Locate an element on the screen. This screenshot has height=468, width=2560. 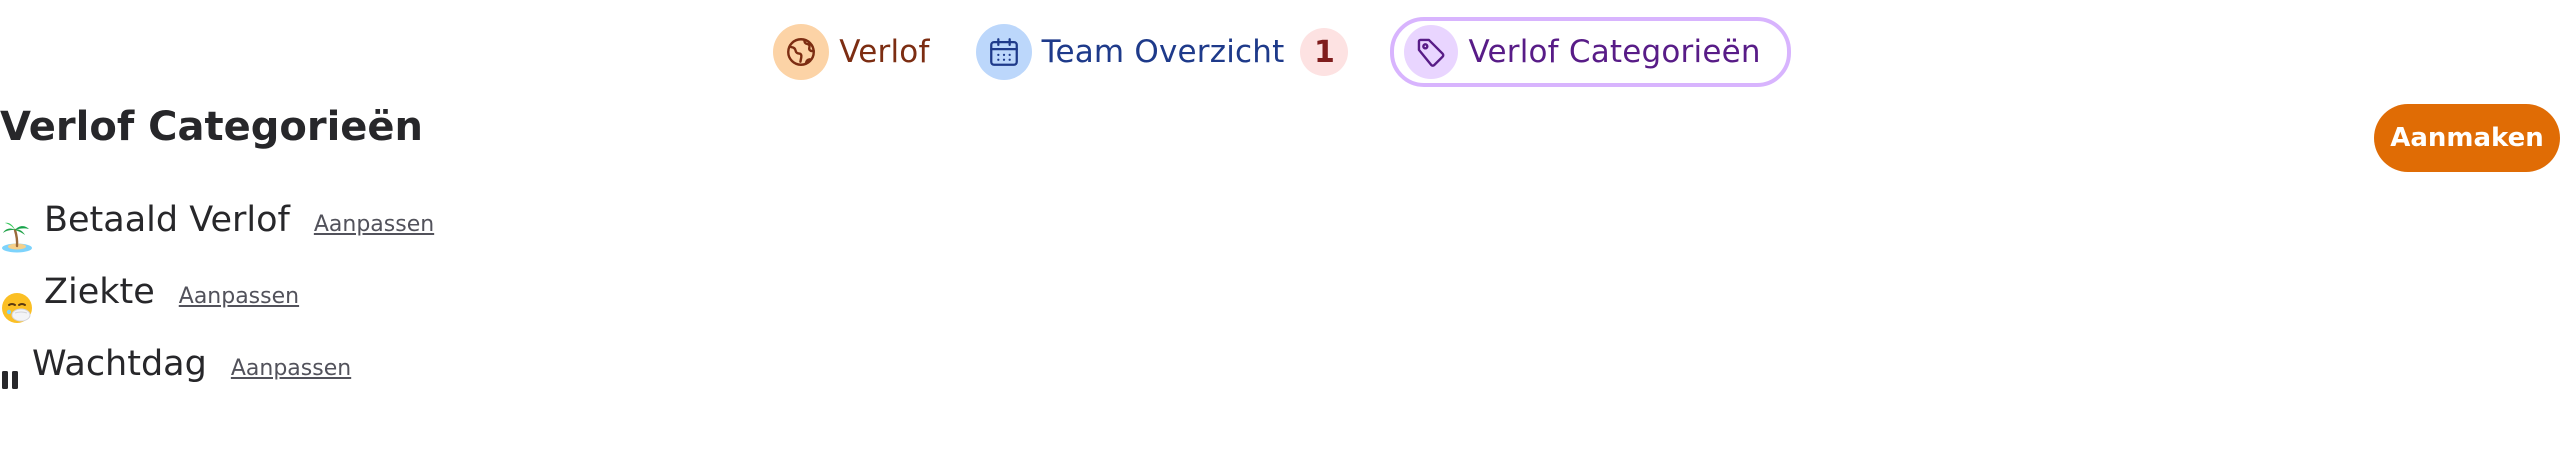
category-name: Ziekte is located at coordinates (99, 292).